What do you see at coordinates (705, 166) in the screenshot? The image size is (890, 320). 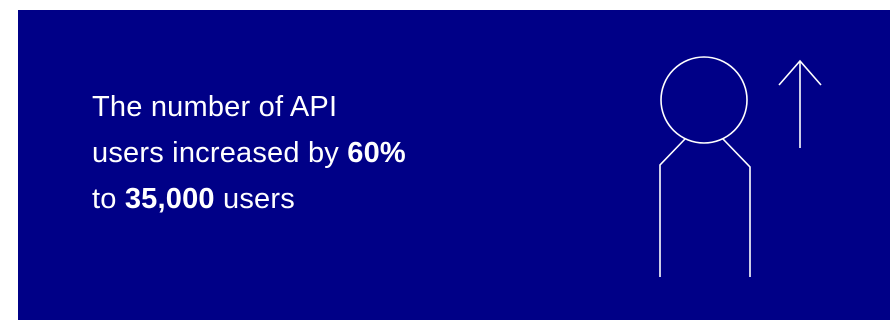 I see `person-outline-icon` at bounding box center [705, 166].